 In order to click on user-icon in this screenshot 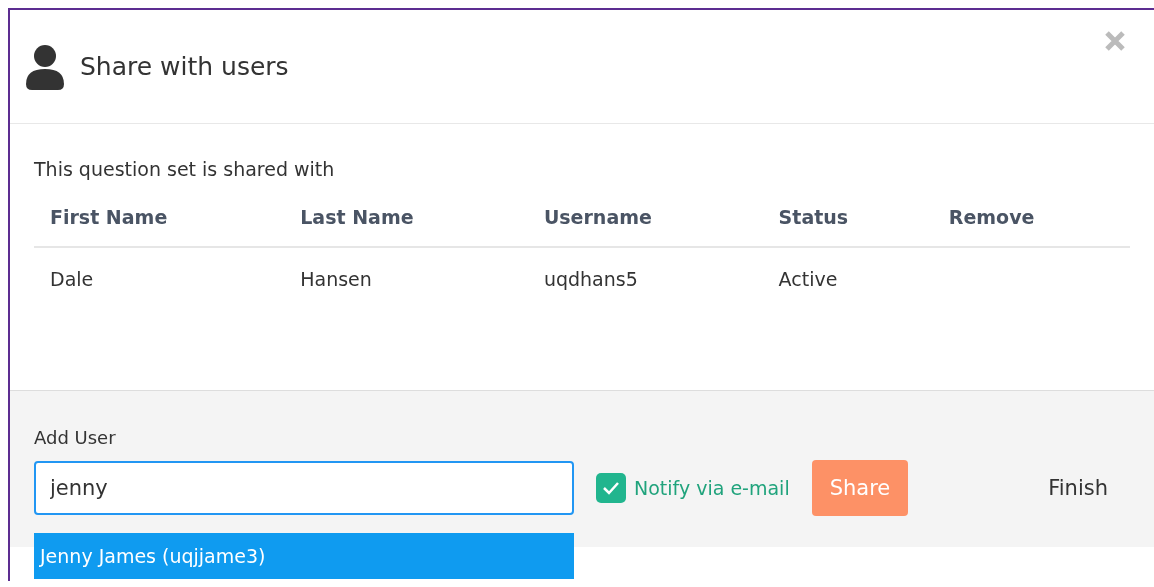, I will do `click(45, 66)`.